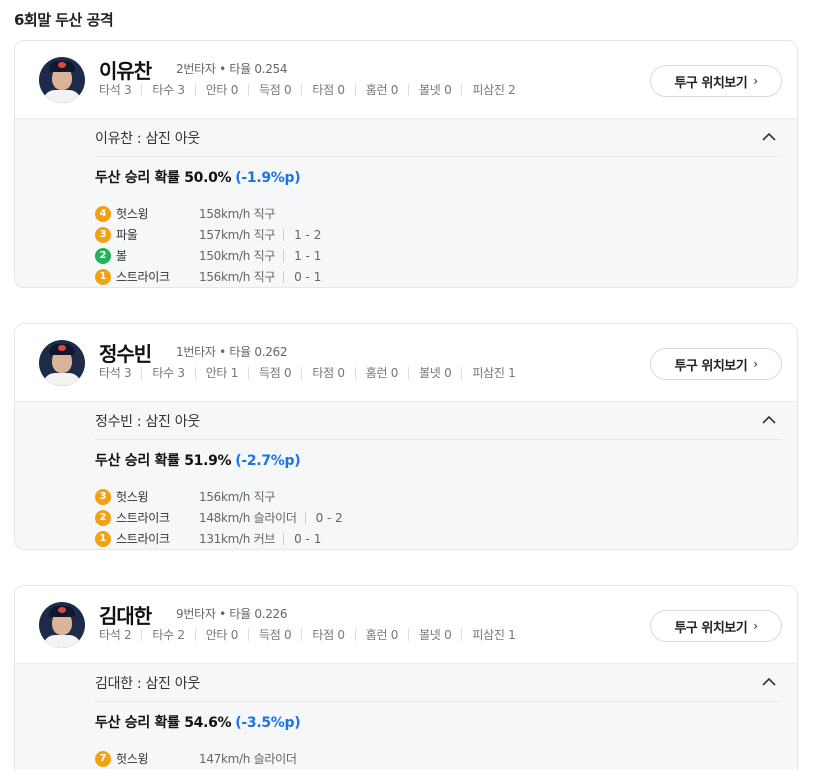  What do you see at coordinates (237, 539) in the screenshot?
I see `pitch-speed-type: 131km/h 커브` at bounding box center [237, 539].